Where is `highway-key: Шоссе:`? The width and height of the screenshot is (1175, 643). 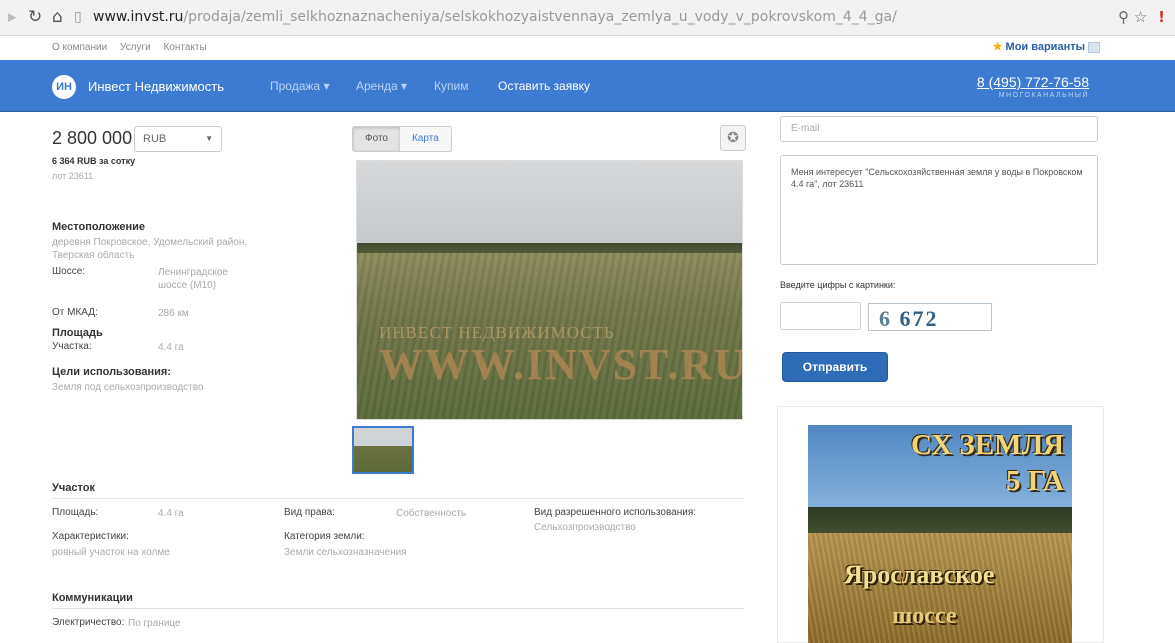 highway-key: Шоссе: is located at coordinates (69, 271).